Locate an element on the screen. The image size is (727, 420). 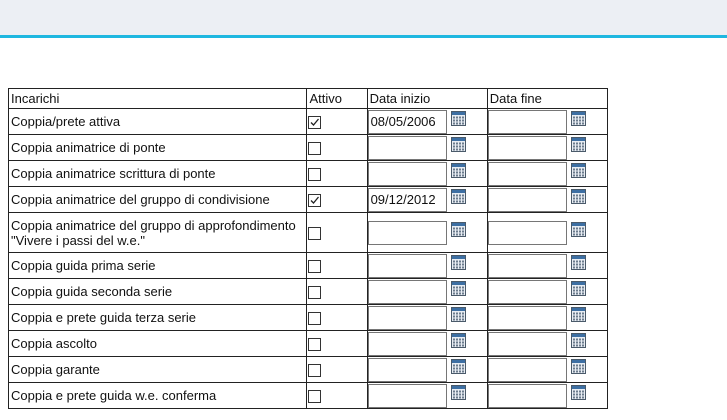
table-row: Coppia guida prima serie is located at coordinates (308, 265).